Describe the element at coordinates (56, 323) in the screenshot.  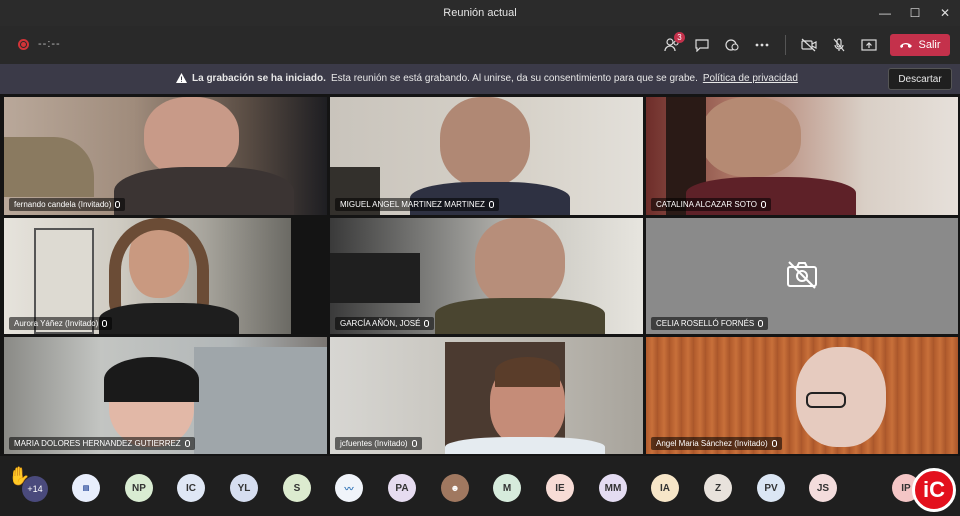
I see `participant-name: Aurora Yáñez (Invitado)` at that location.